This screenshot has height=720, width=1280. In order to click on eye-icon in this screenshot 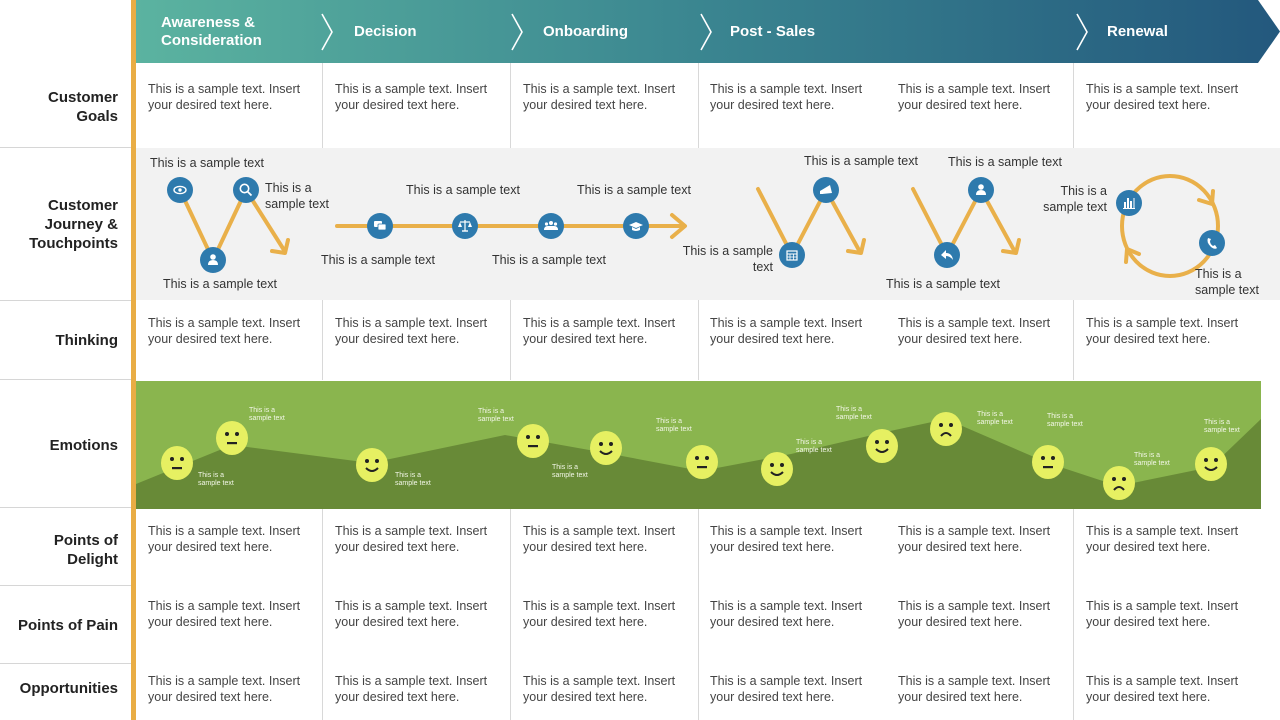, I will do `click(180, 190)`.